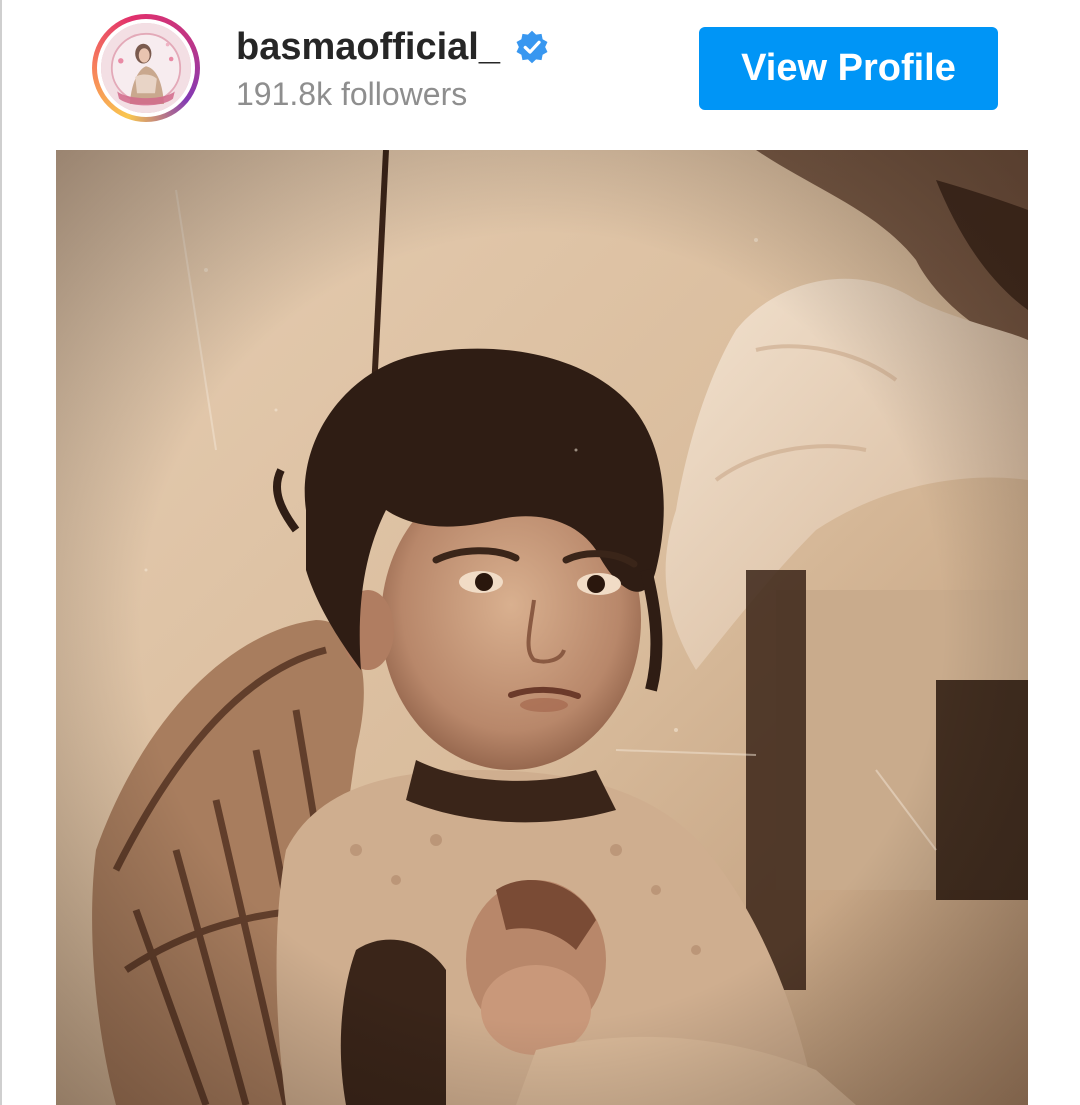 This screenshot has height=1105, width=1080. I want to click on username: basmaofficial_, so click(368, 47).